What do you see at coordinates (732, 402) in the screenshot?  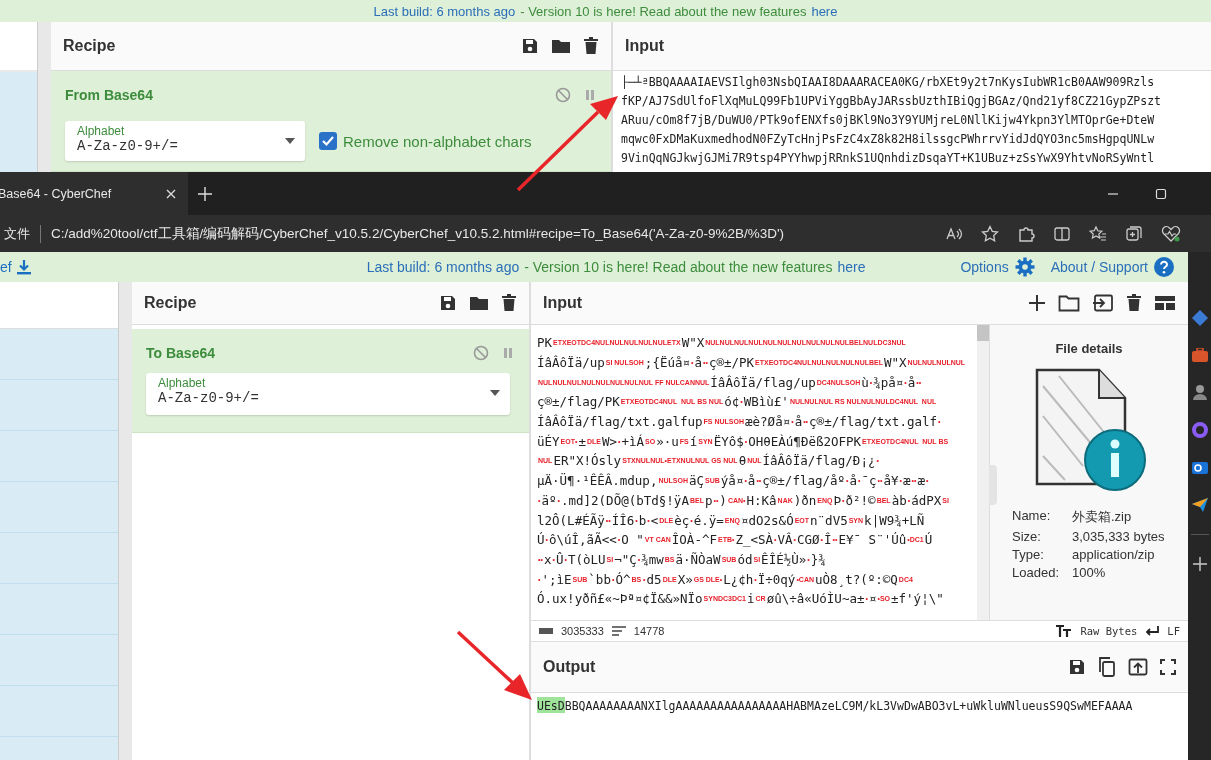 I see `input-text: ó¢` at bounding box center [732, 402].